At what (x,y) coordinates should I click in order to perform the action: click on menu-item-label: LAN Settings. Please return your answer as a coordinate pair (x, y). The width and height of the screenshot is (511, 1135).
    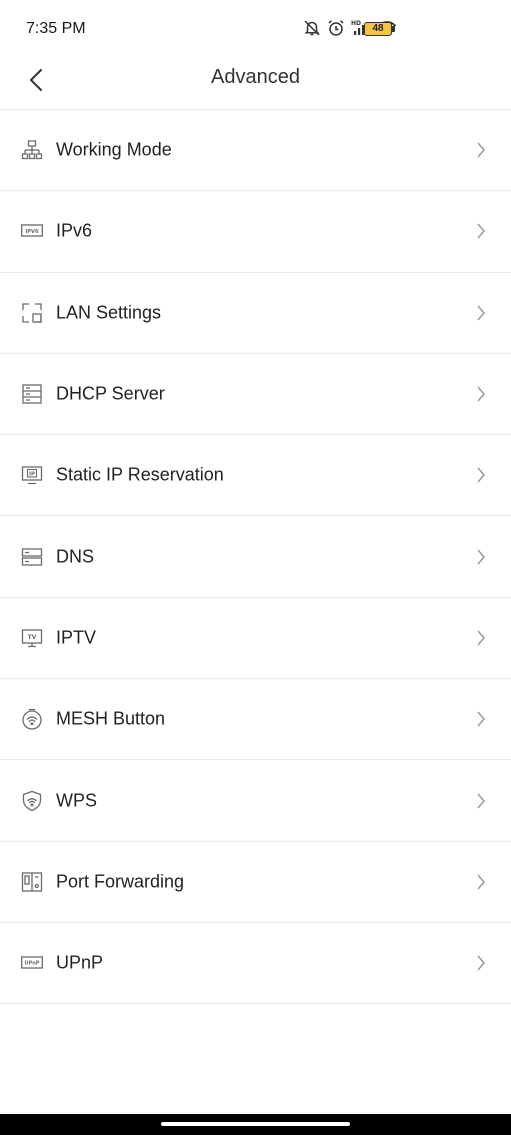
    Looking at the image, I should click on (109, 312).